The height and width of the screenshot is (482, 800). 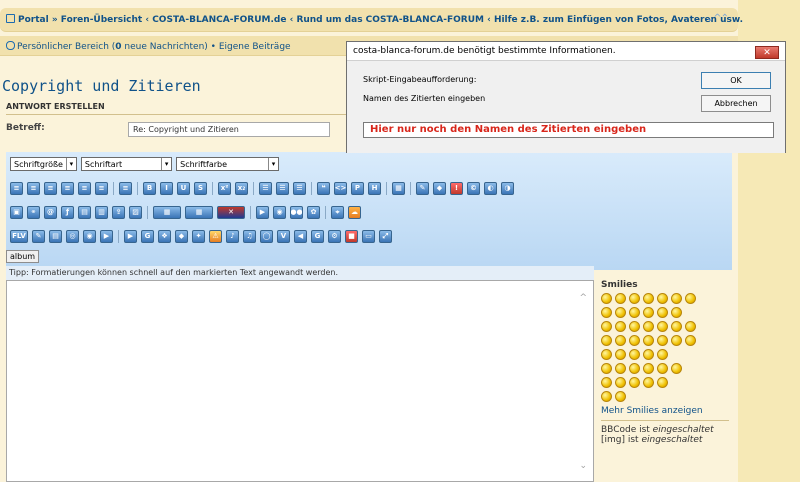 I want to click on html-icon: H, so click(x=374, y=188).